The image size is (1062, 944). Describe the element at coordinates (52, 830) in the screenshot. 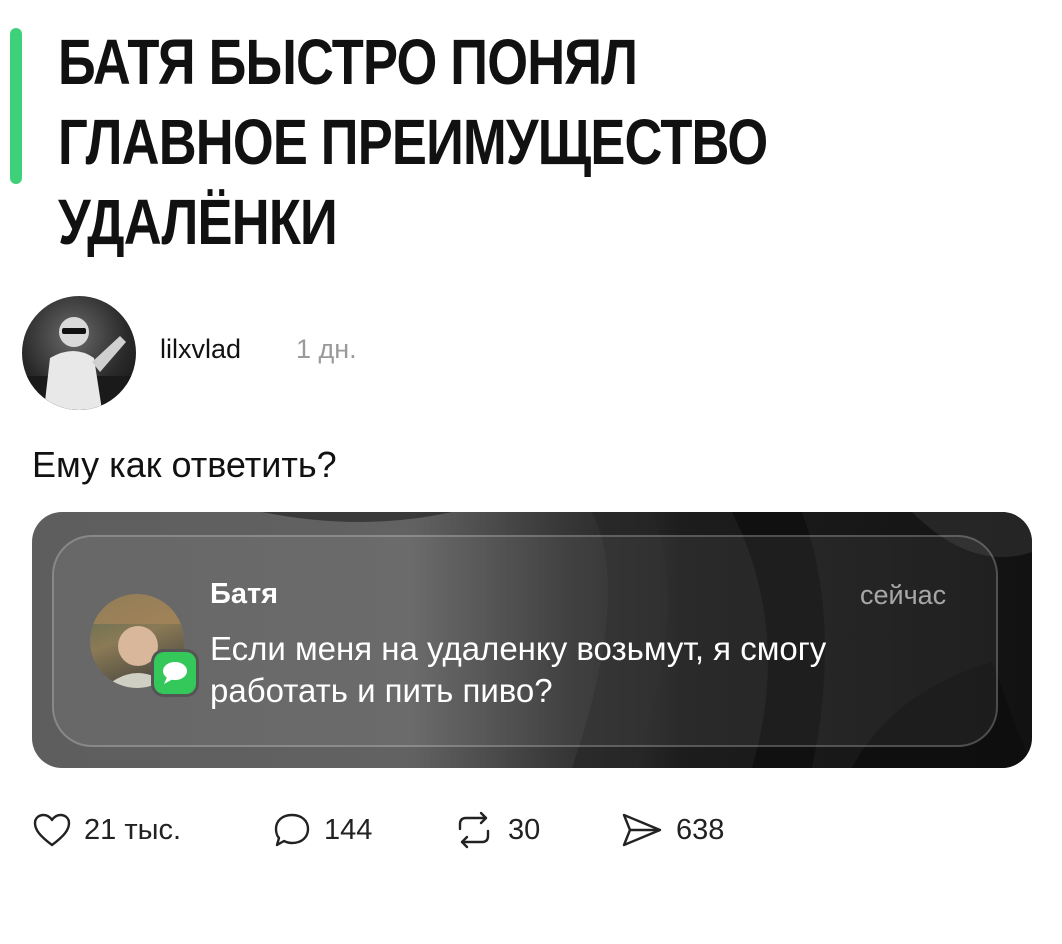

I see `heart-icon` at that location.